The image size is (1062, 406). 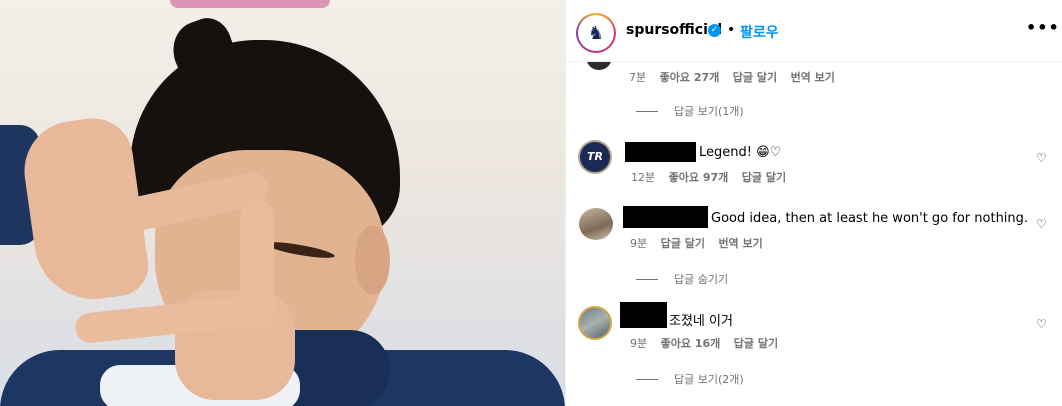 I want to click on post-header: ♞ spursofficial ✓ • 팔로우 •••, so click(x=814, y=31).